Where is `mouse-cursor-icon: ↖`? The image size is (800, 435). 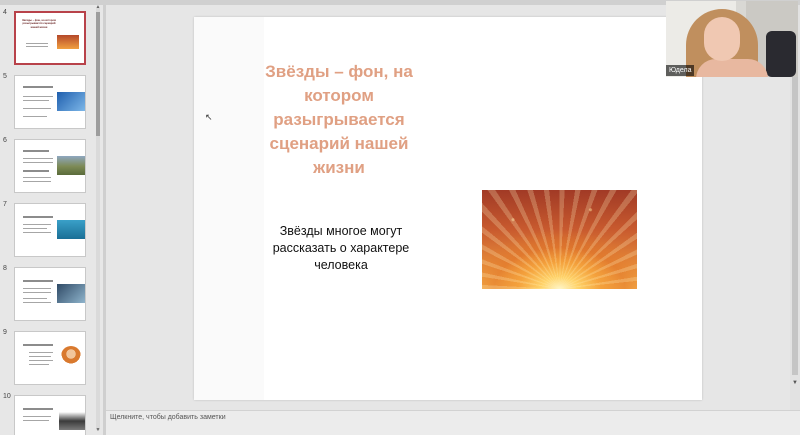
mouse-cursor-icon: ↖ is located at coordinates (209, 117).